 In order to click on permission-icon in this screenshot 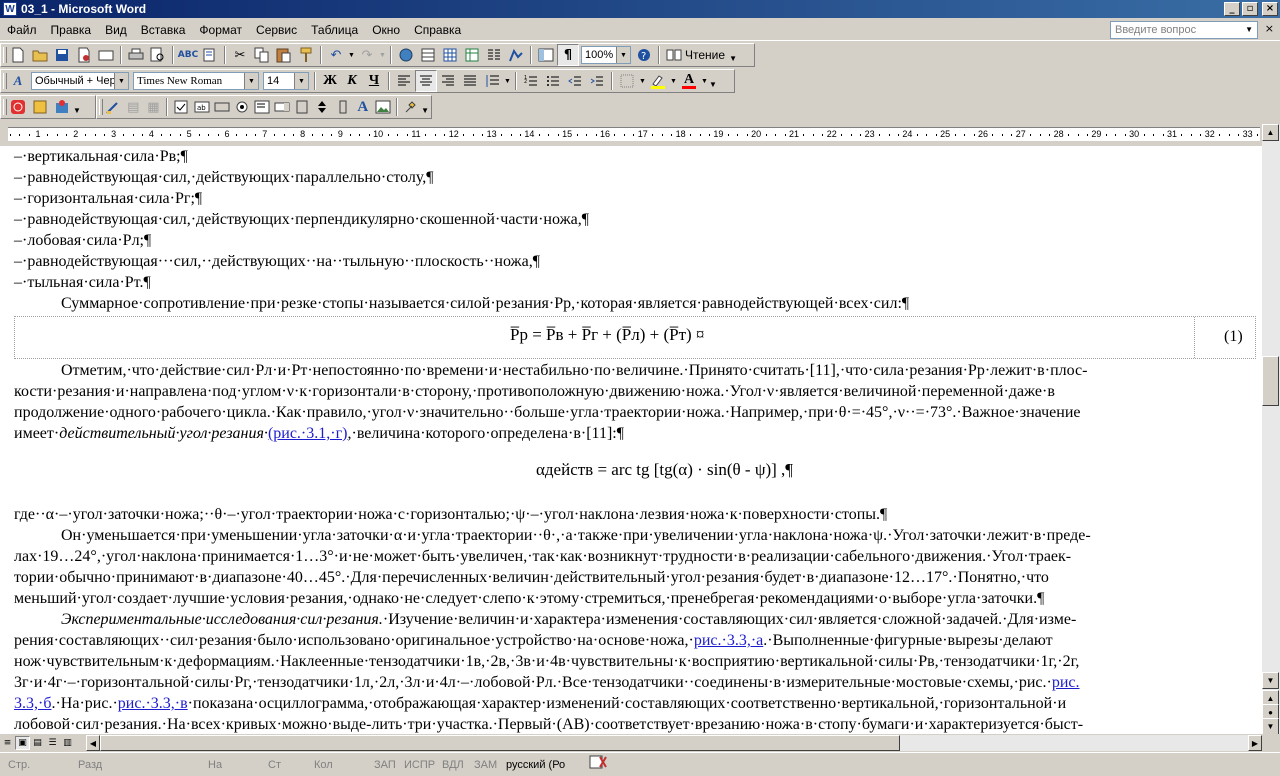, I will do `click(84, 55)`.